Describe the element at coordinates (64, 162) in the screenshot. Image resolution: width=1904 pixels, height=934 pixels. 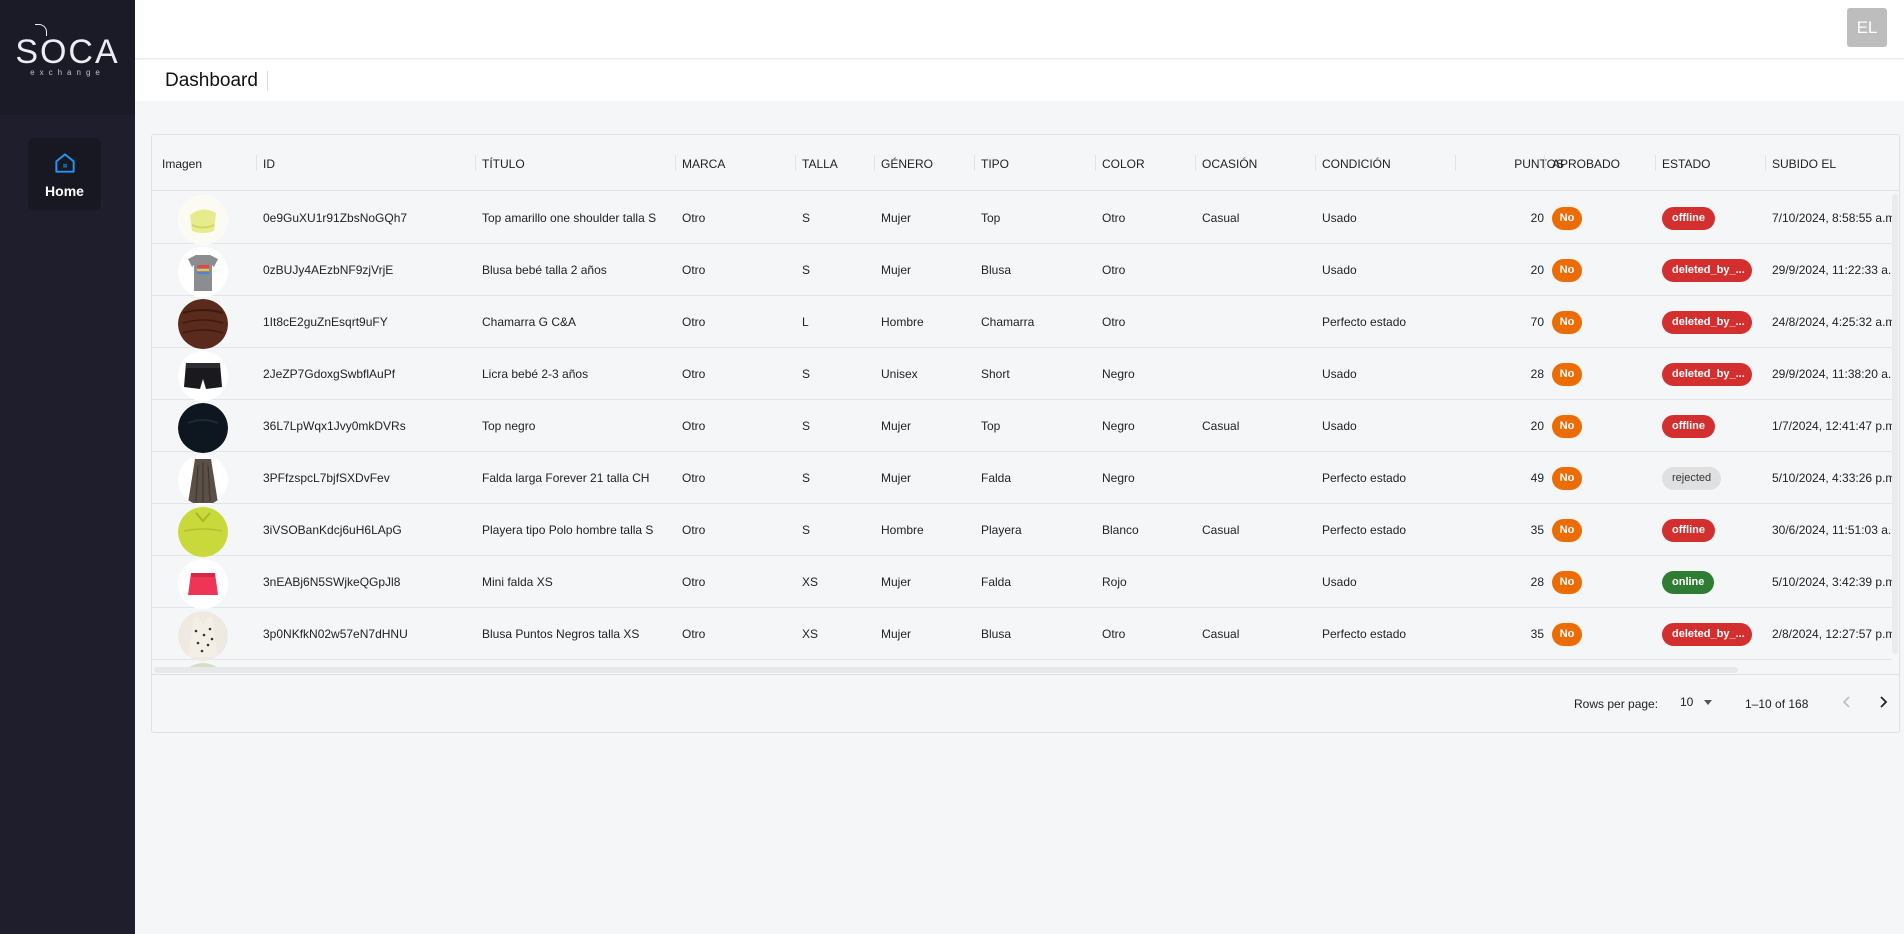
I see `home-icon` at that location.